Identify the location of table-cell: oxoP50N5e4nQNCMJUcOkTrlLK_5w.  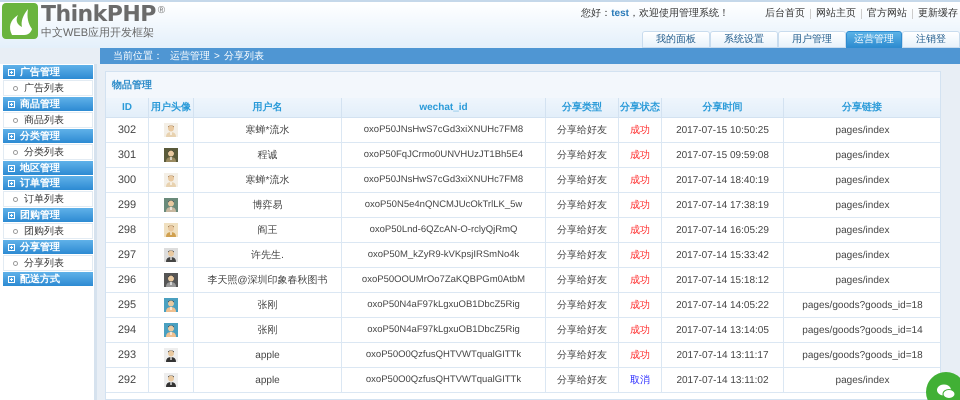
(444, 205).